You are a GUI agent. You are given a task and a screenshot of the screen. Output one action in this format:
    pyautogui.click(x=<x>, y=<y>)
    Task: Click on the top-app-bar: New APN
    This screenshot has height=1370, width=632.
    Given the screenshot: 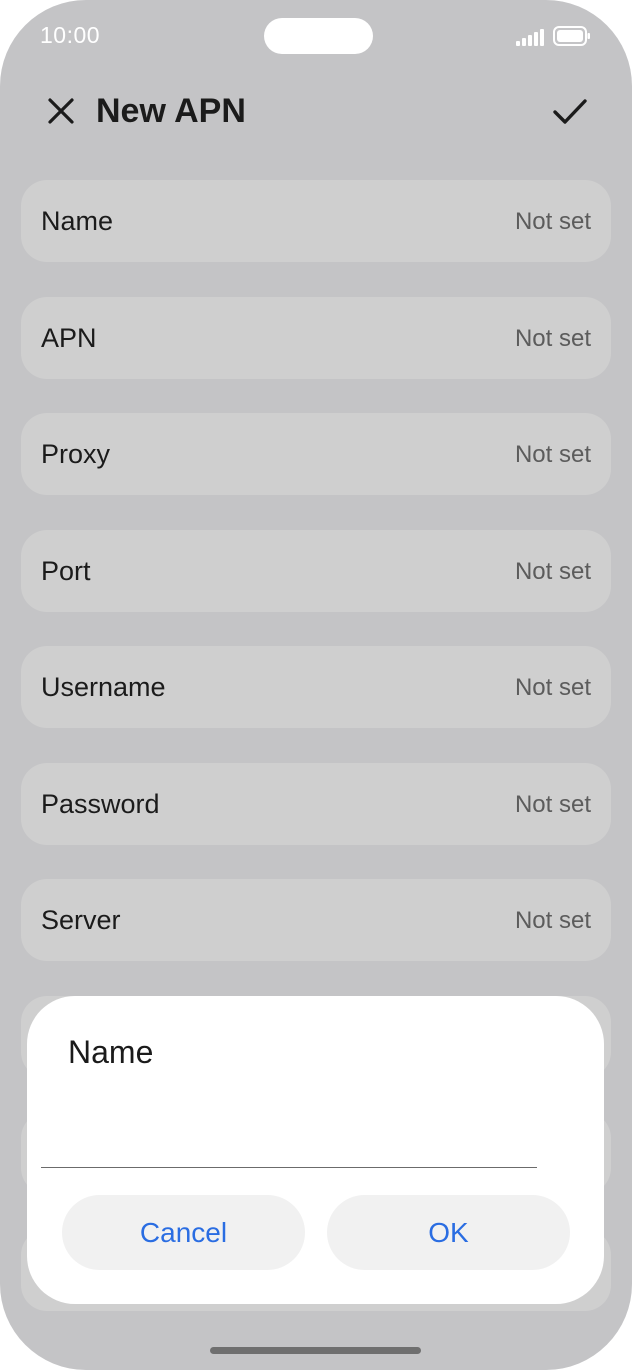 What is the action you would take?
    pyautogui.click(x=316, y=113)
    